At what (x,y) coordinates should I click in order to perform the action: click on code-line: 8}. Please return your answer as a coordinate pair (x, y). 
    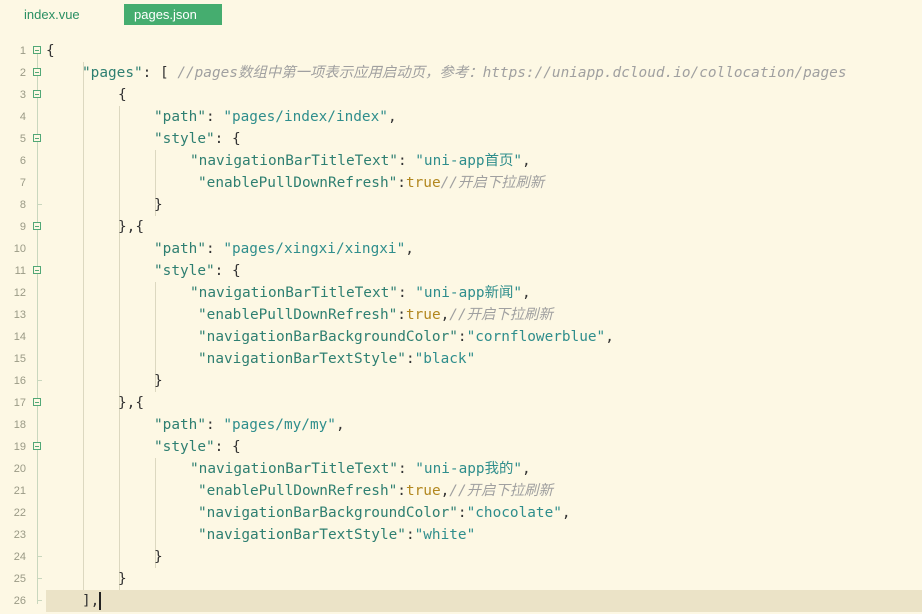
    Looking at the image, I should click on (461, 205).